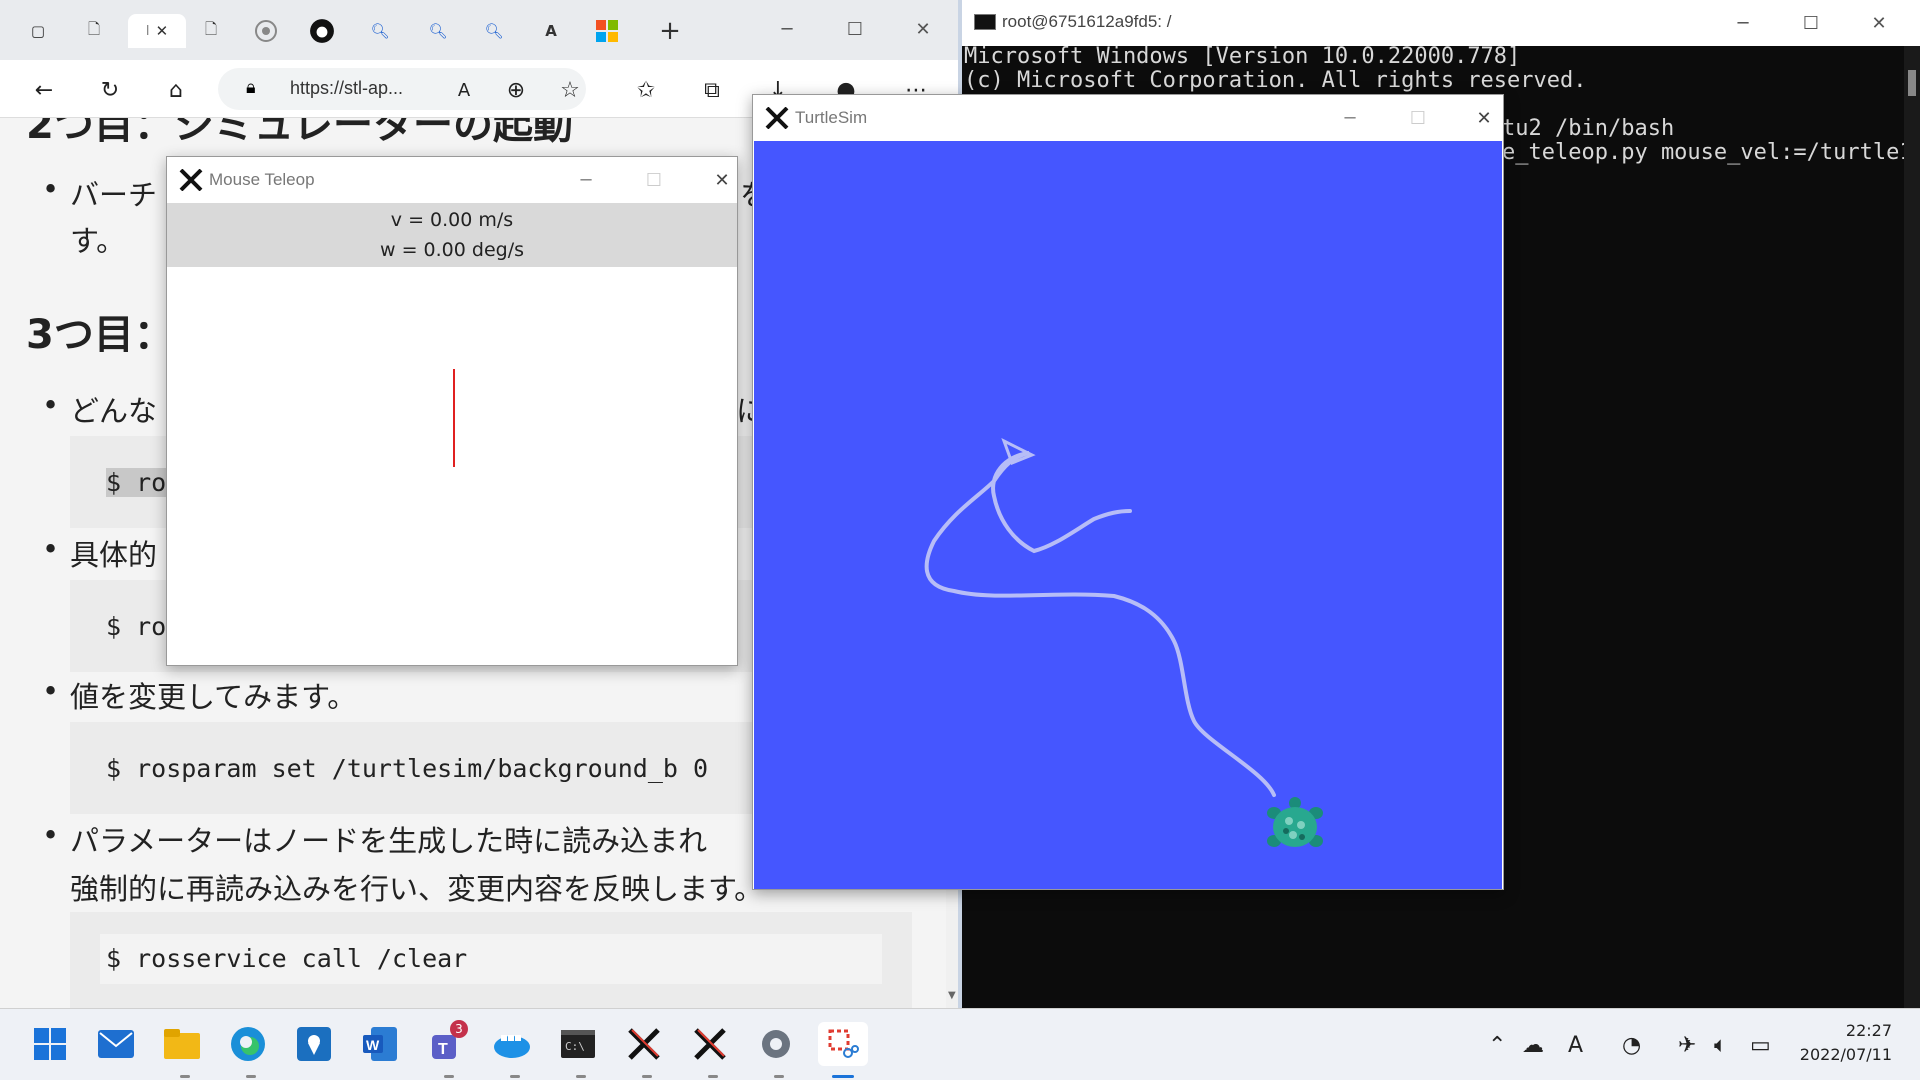 This screenshot has width=1920, height=1080. I want to click on home-icon: ⌂, so click(176, 90).